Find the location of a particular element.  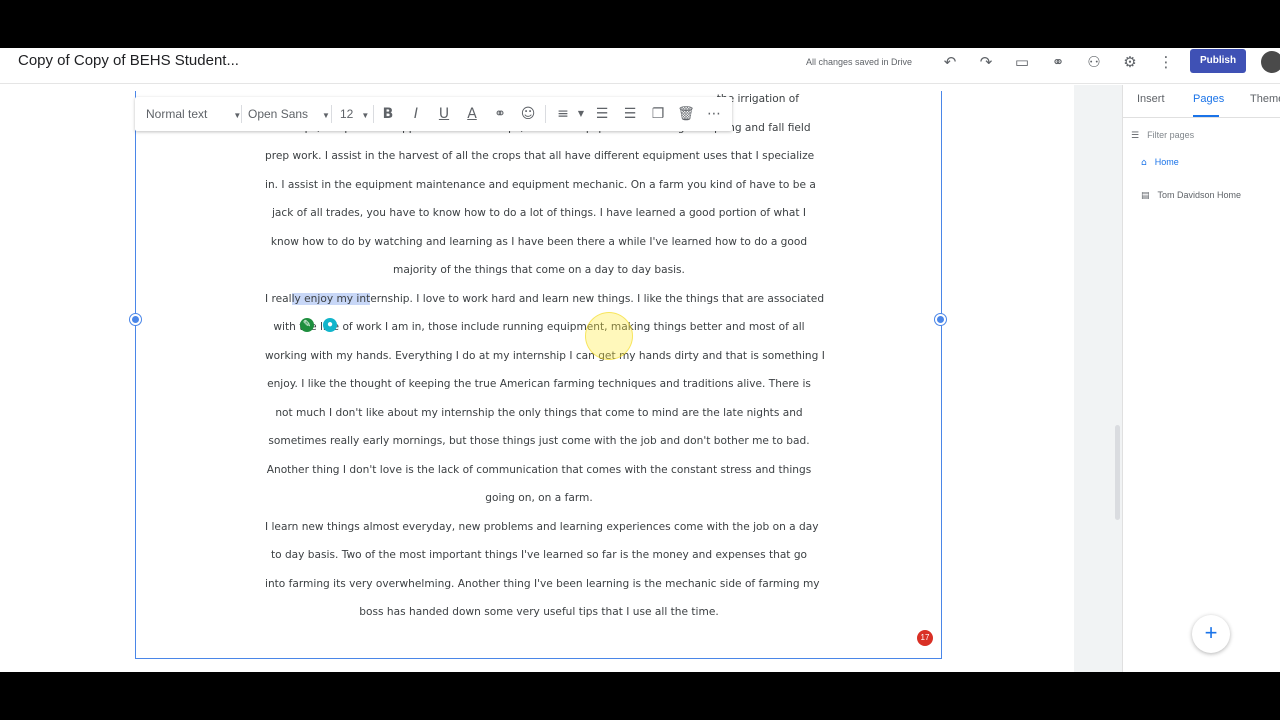

emoji-icon: ☺ is located at coordinates (528, 114).